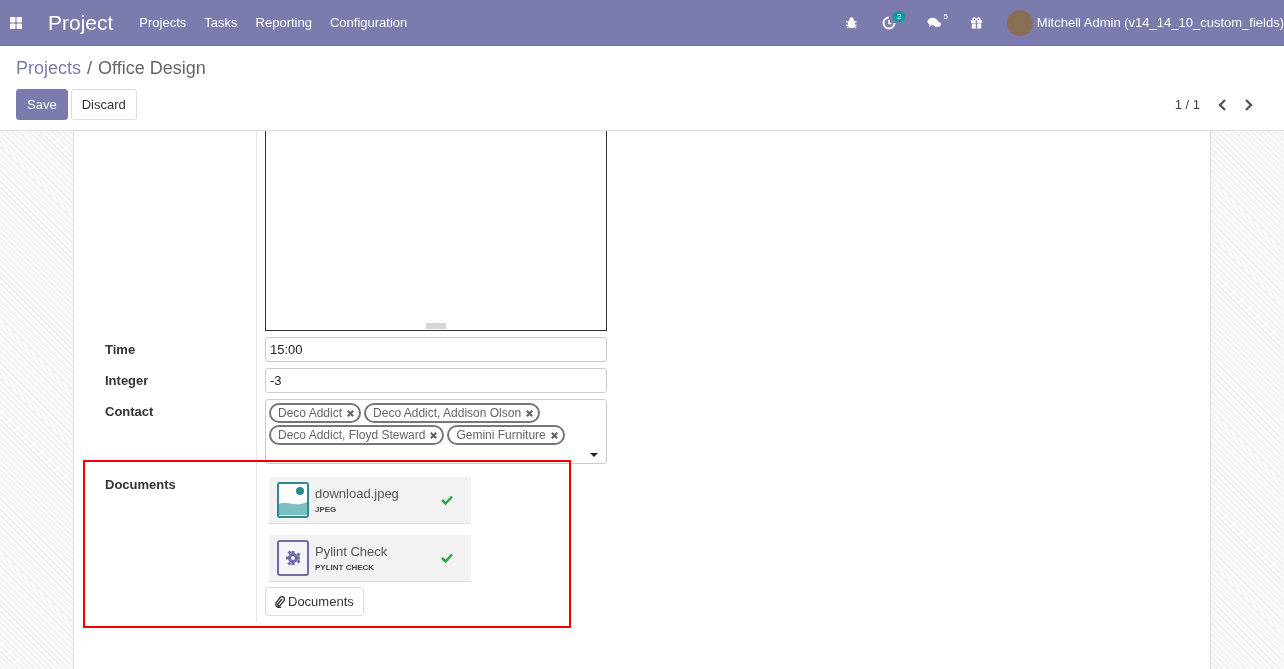 Image resolution: width=1284 pixels, height=669 pixels. Describe the element at coordinates (594, 455) in the screenshot. I see `caret-icon` at that location.